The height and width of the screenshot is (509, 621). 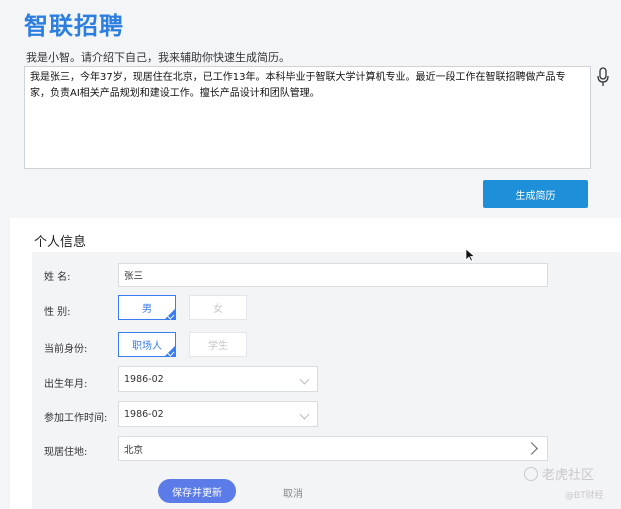 What do you see at coordinates (74, 26) in the screenshot?
I see `app-logo: 智联招聘` at bounding box center [74, 26].